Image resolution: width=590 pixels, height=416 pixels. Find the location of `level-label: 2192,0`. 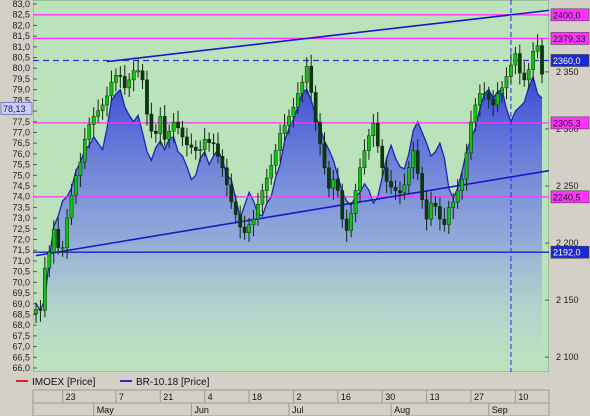

level-label: 2192,0 is located at coordinates (567, 253).